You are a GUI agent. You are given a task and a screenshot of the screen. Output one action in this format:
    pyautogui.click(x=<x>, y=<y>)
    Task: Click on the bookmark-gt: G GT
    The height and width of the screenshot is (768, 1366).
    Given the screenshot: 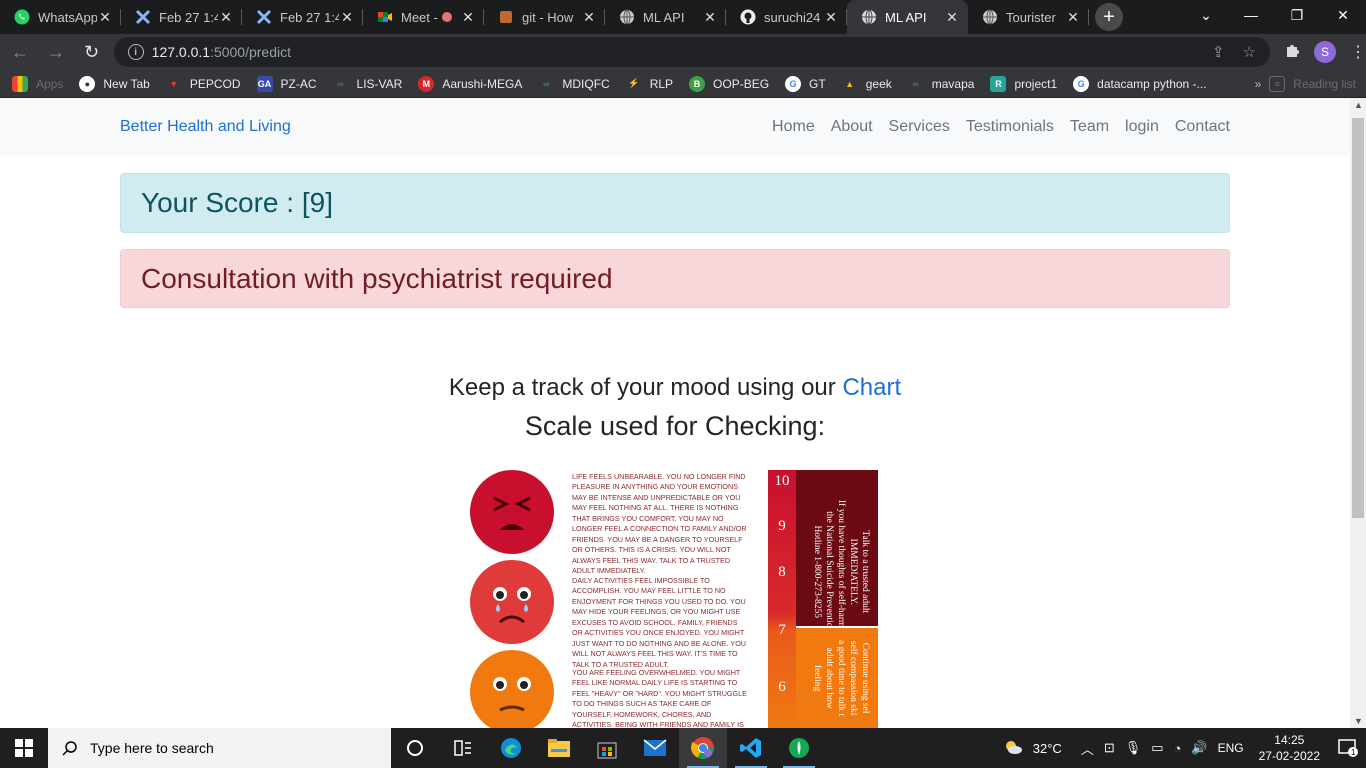 What is the action you would take?
    pyautogui.click(x=805, y=83)
    